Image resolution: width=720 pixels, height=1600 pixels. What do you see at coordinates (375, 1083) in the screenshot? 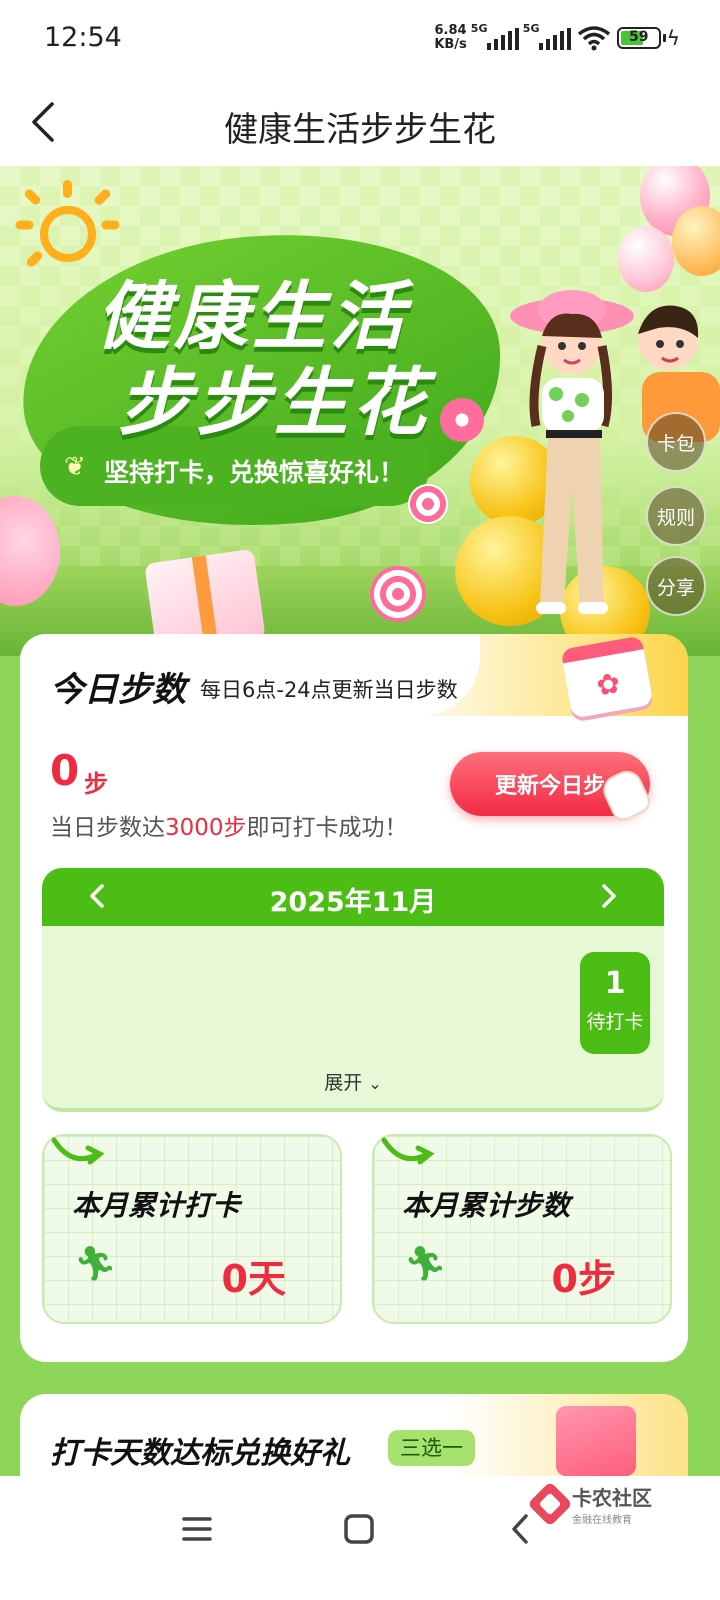
I see `chevron-down-icon: ⌄` at bounding box center [375, 1083].